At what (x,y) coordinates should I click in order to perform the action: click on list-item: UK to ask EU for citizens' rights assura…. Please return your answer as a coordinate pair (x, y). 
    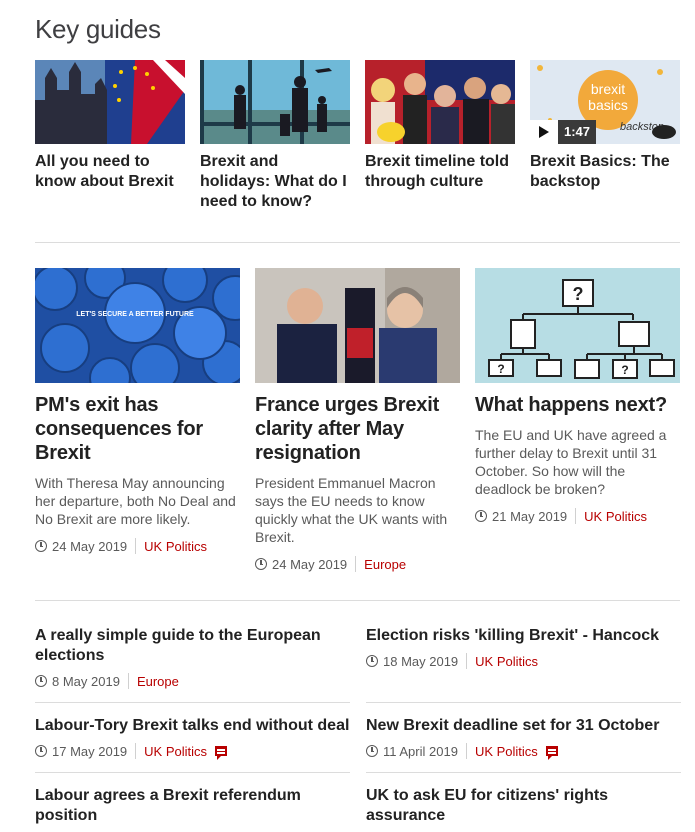
    Looking at the image, I should click on (523, 809).